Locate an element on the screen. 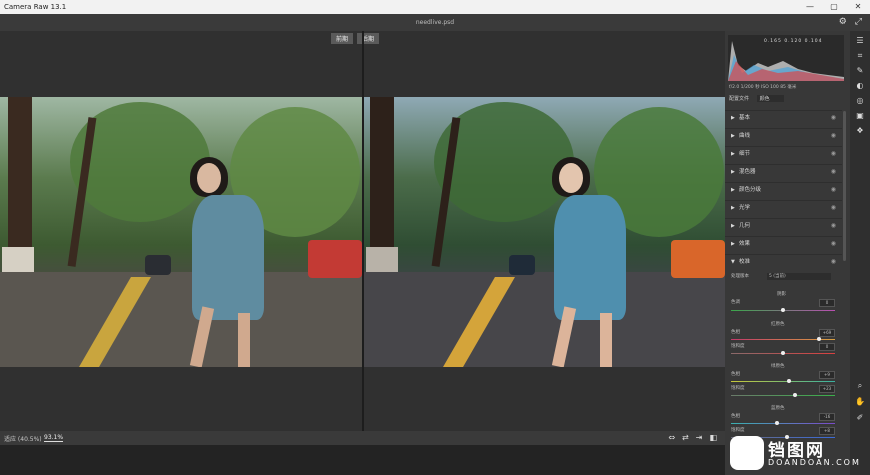 The image size is (870, 475). red-hue-value: +69 is located at coordinates (827, 333).